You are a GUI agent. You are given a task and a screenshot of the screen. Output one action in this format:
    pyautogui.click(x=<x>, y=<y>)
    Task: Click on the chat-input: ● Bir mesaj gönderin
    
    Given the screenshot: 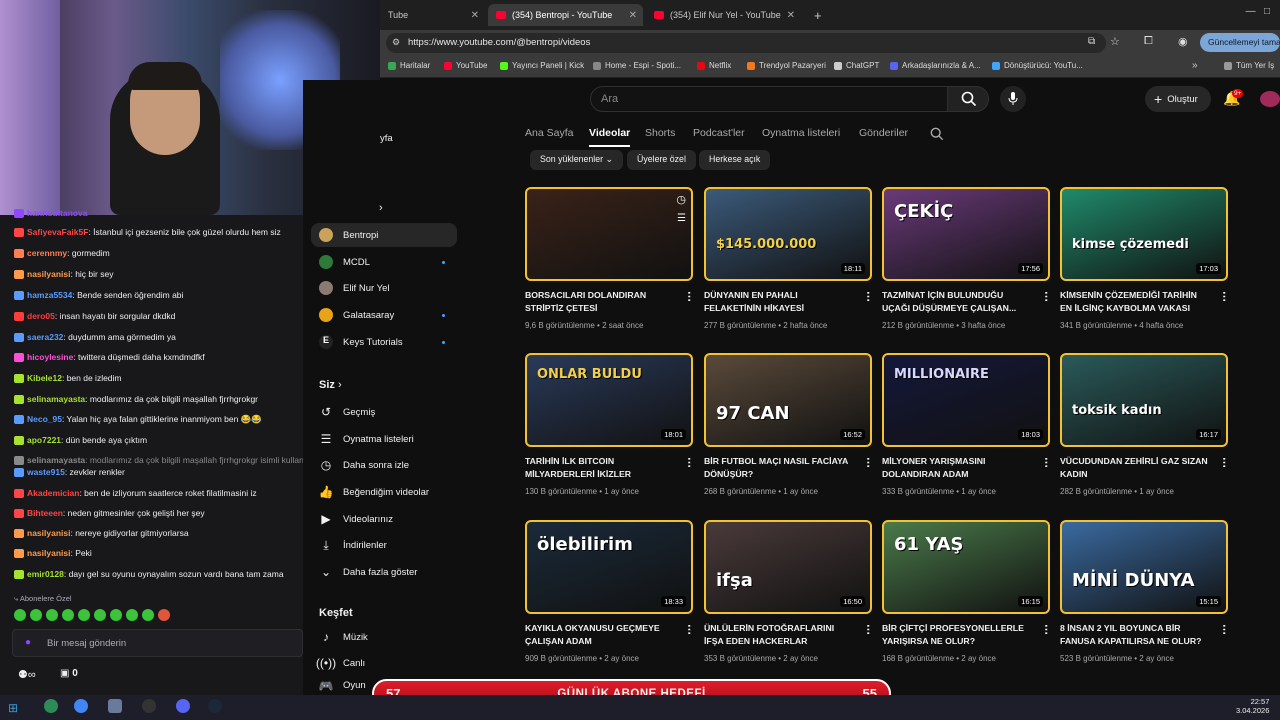 What is the action you would take?
    pyautogui.click(x=157, y=643)
    